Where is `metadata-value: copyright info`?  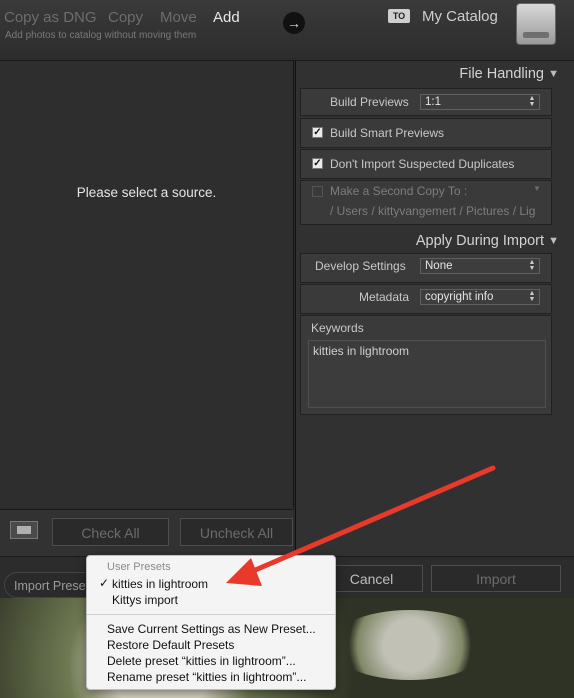 metadata-value: copyright info is located at coordinates (459, 297).